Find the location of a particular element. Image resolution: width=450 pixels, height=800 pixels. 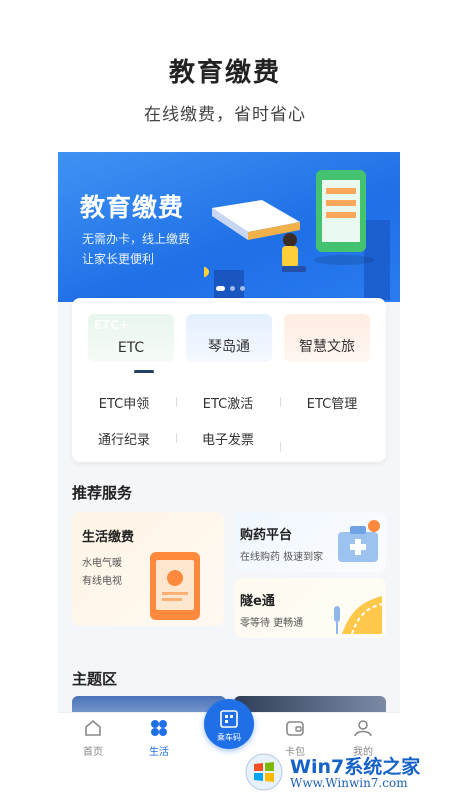

home-icon is located at coordinates (93, 727).